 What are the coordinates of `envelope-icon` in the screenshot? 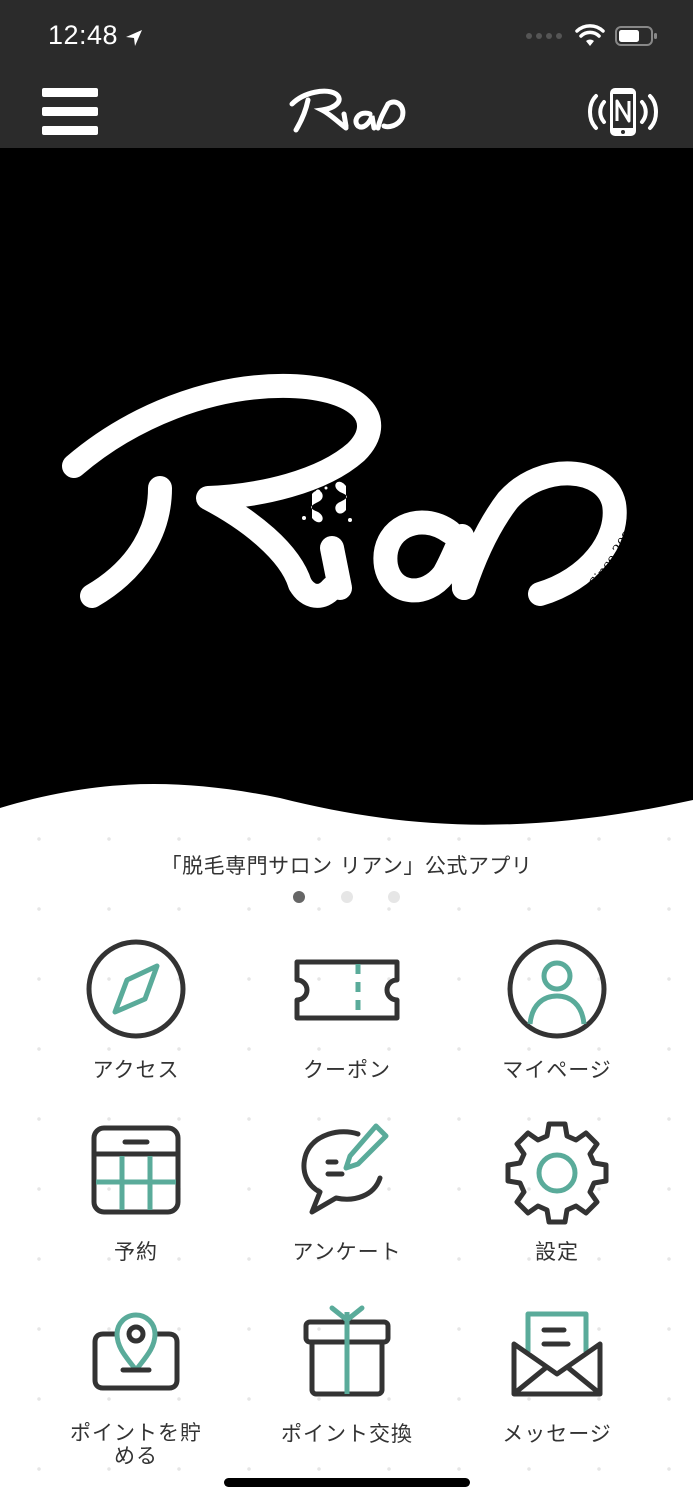 It's located at (557, 1354).